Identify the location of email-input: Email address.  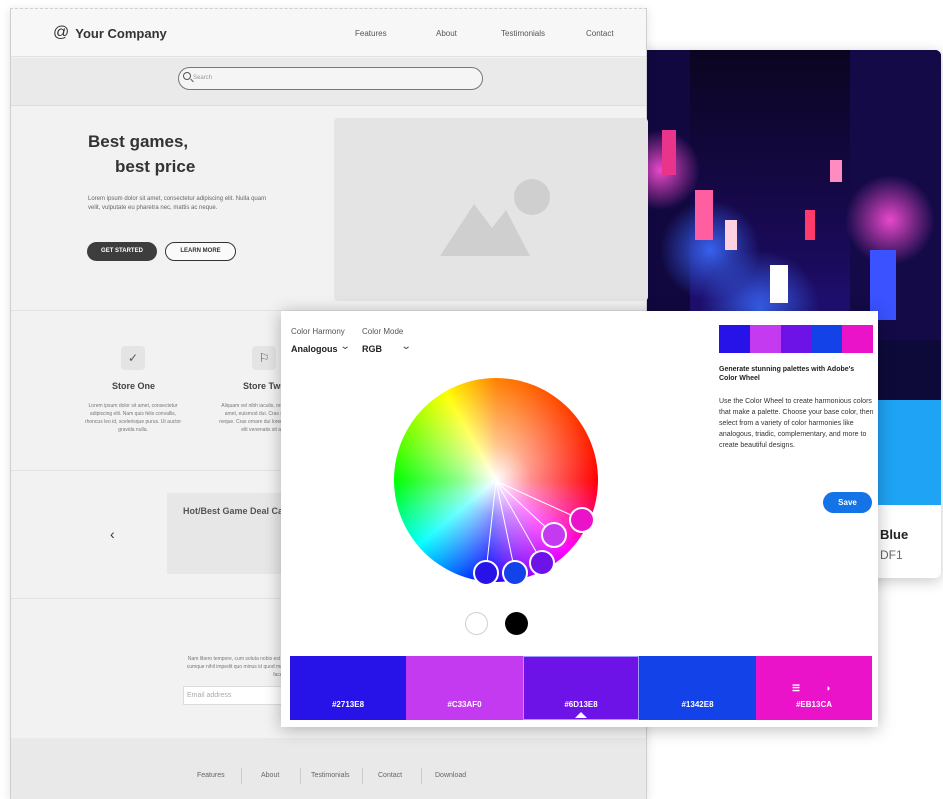
(238, 695).